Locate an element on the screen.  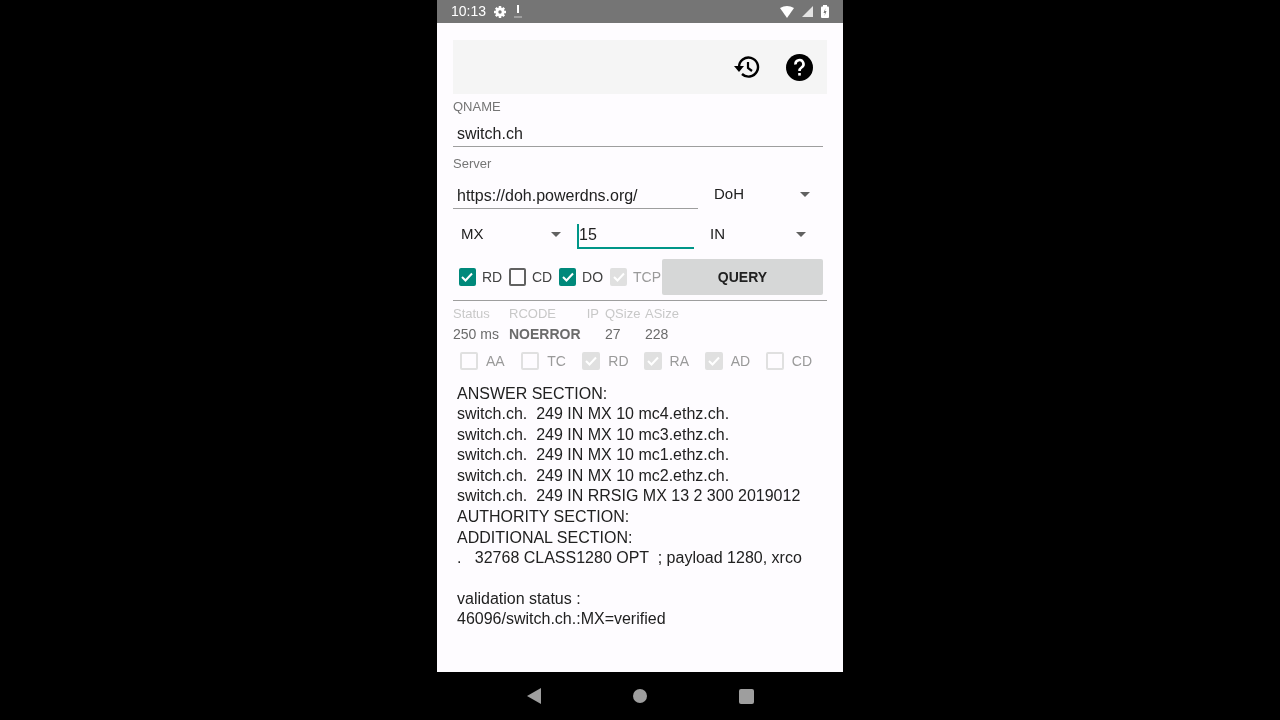
type-dropdown: MX is located at coordinates (509, 234).